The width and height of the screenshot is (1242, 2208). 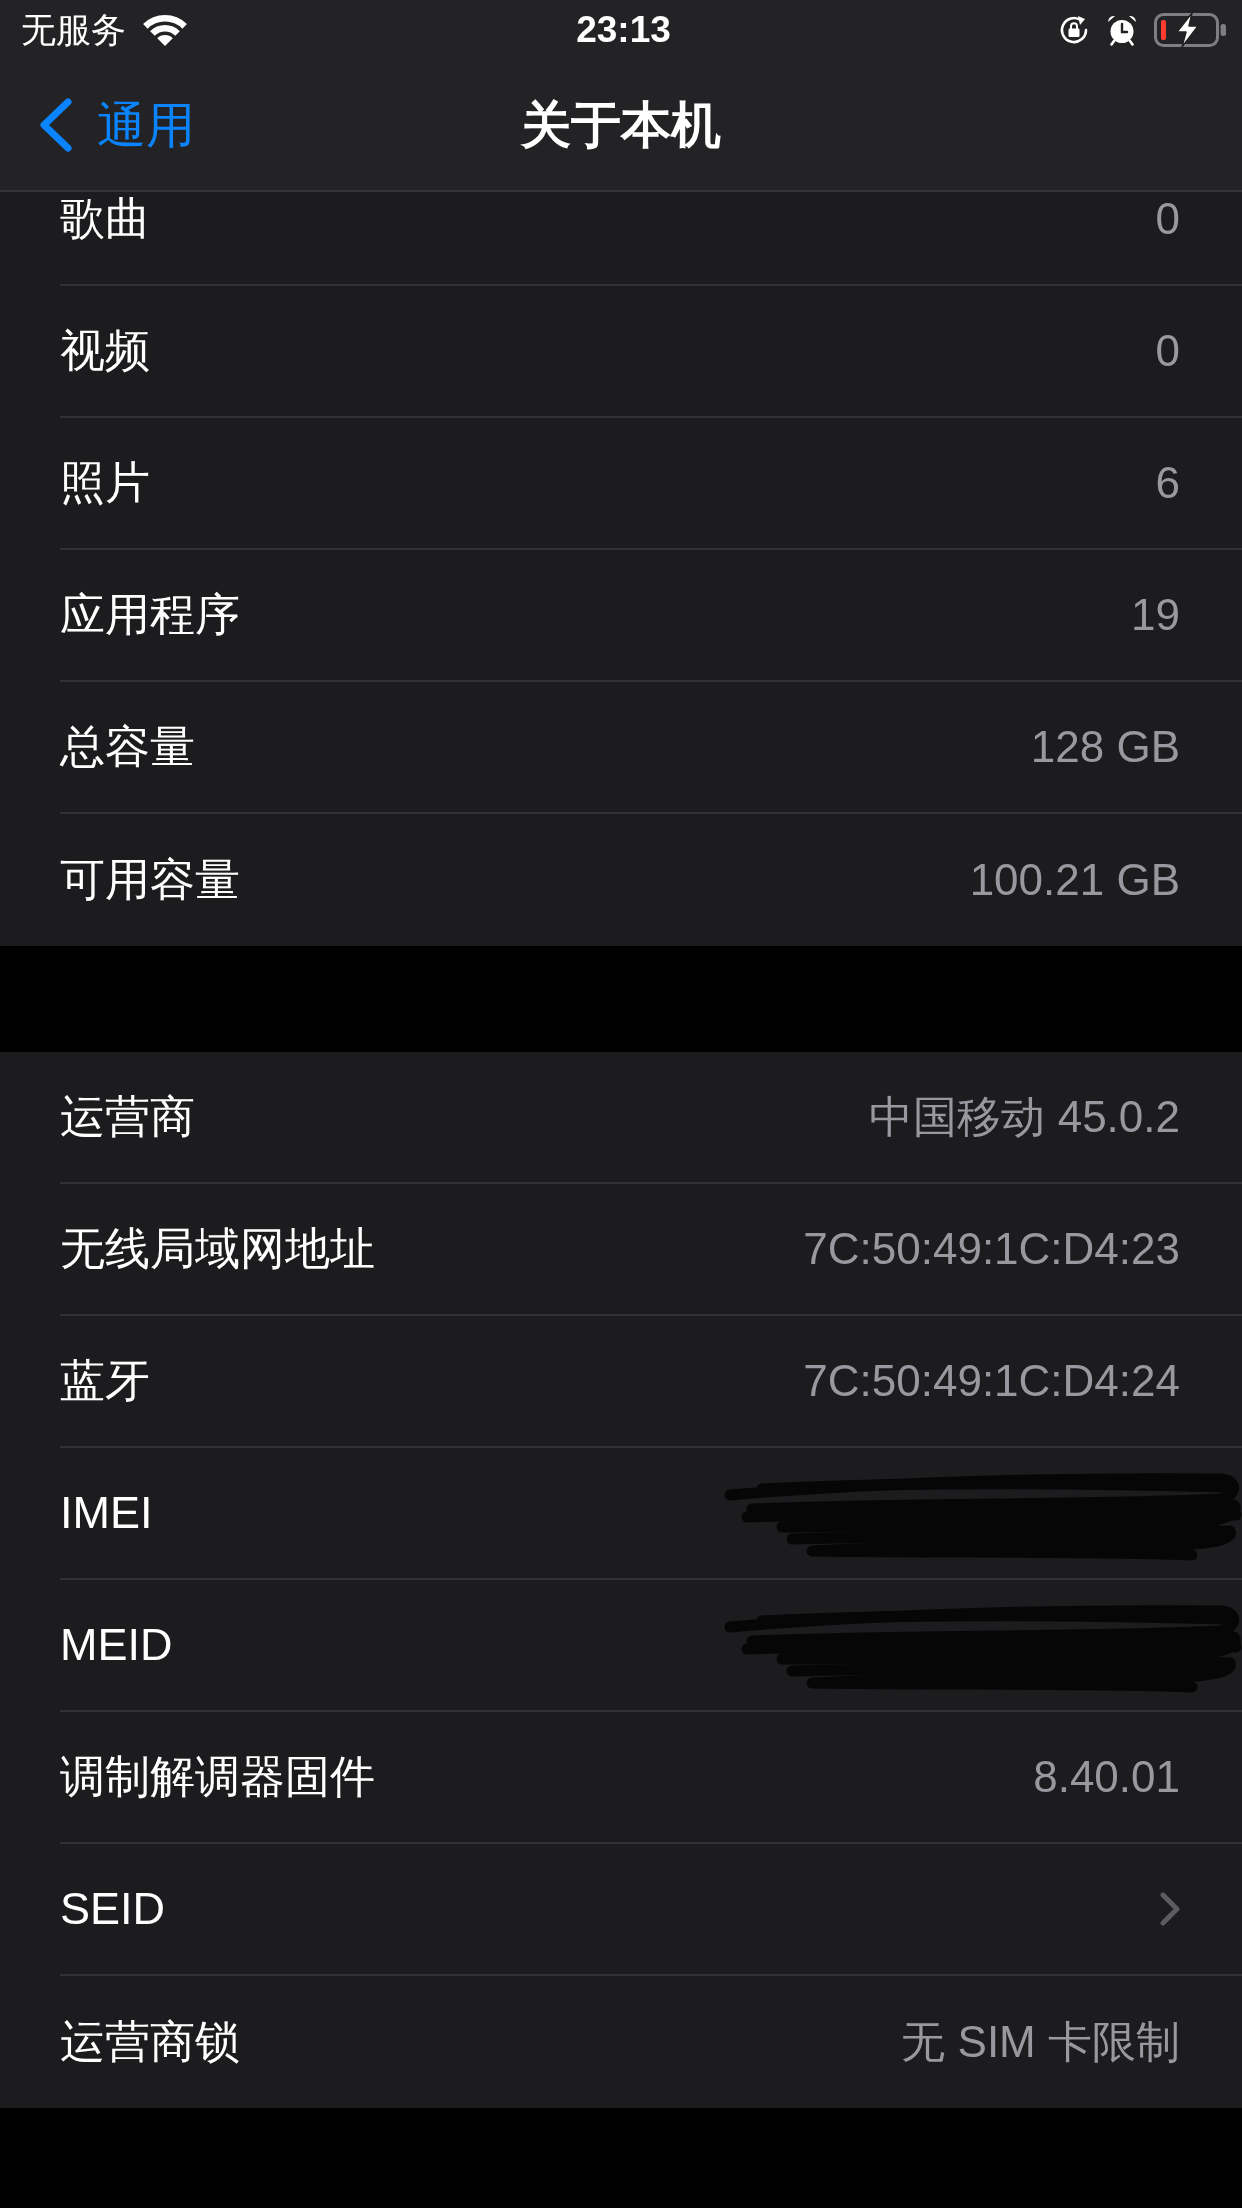 What do you see at coordinates (623, 30) in the screenshot?
I see `status-time: 23:13` at bounding box center [623, 30].